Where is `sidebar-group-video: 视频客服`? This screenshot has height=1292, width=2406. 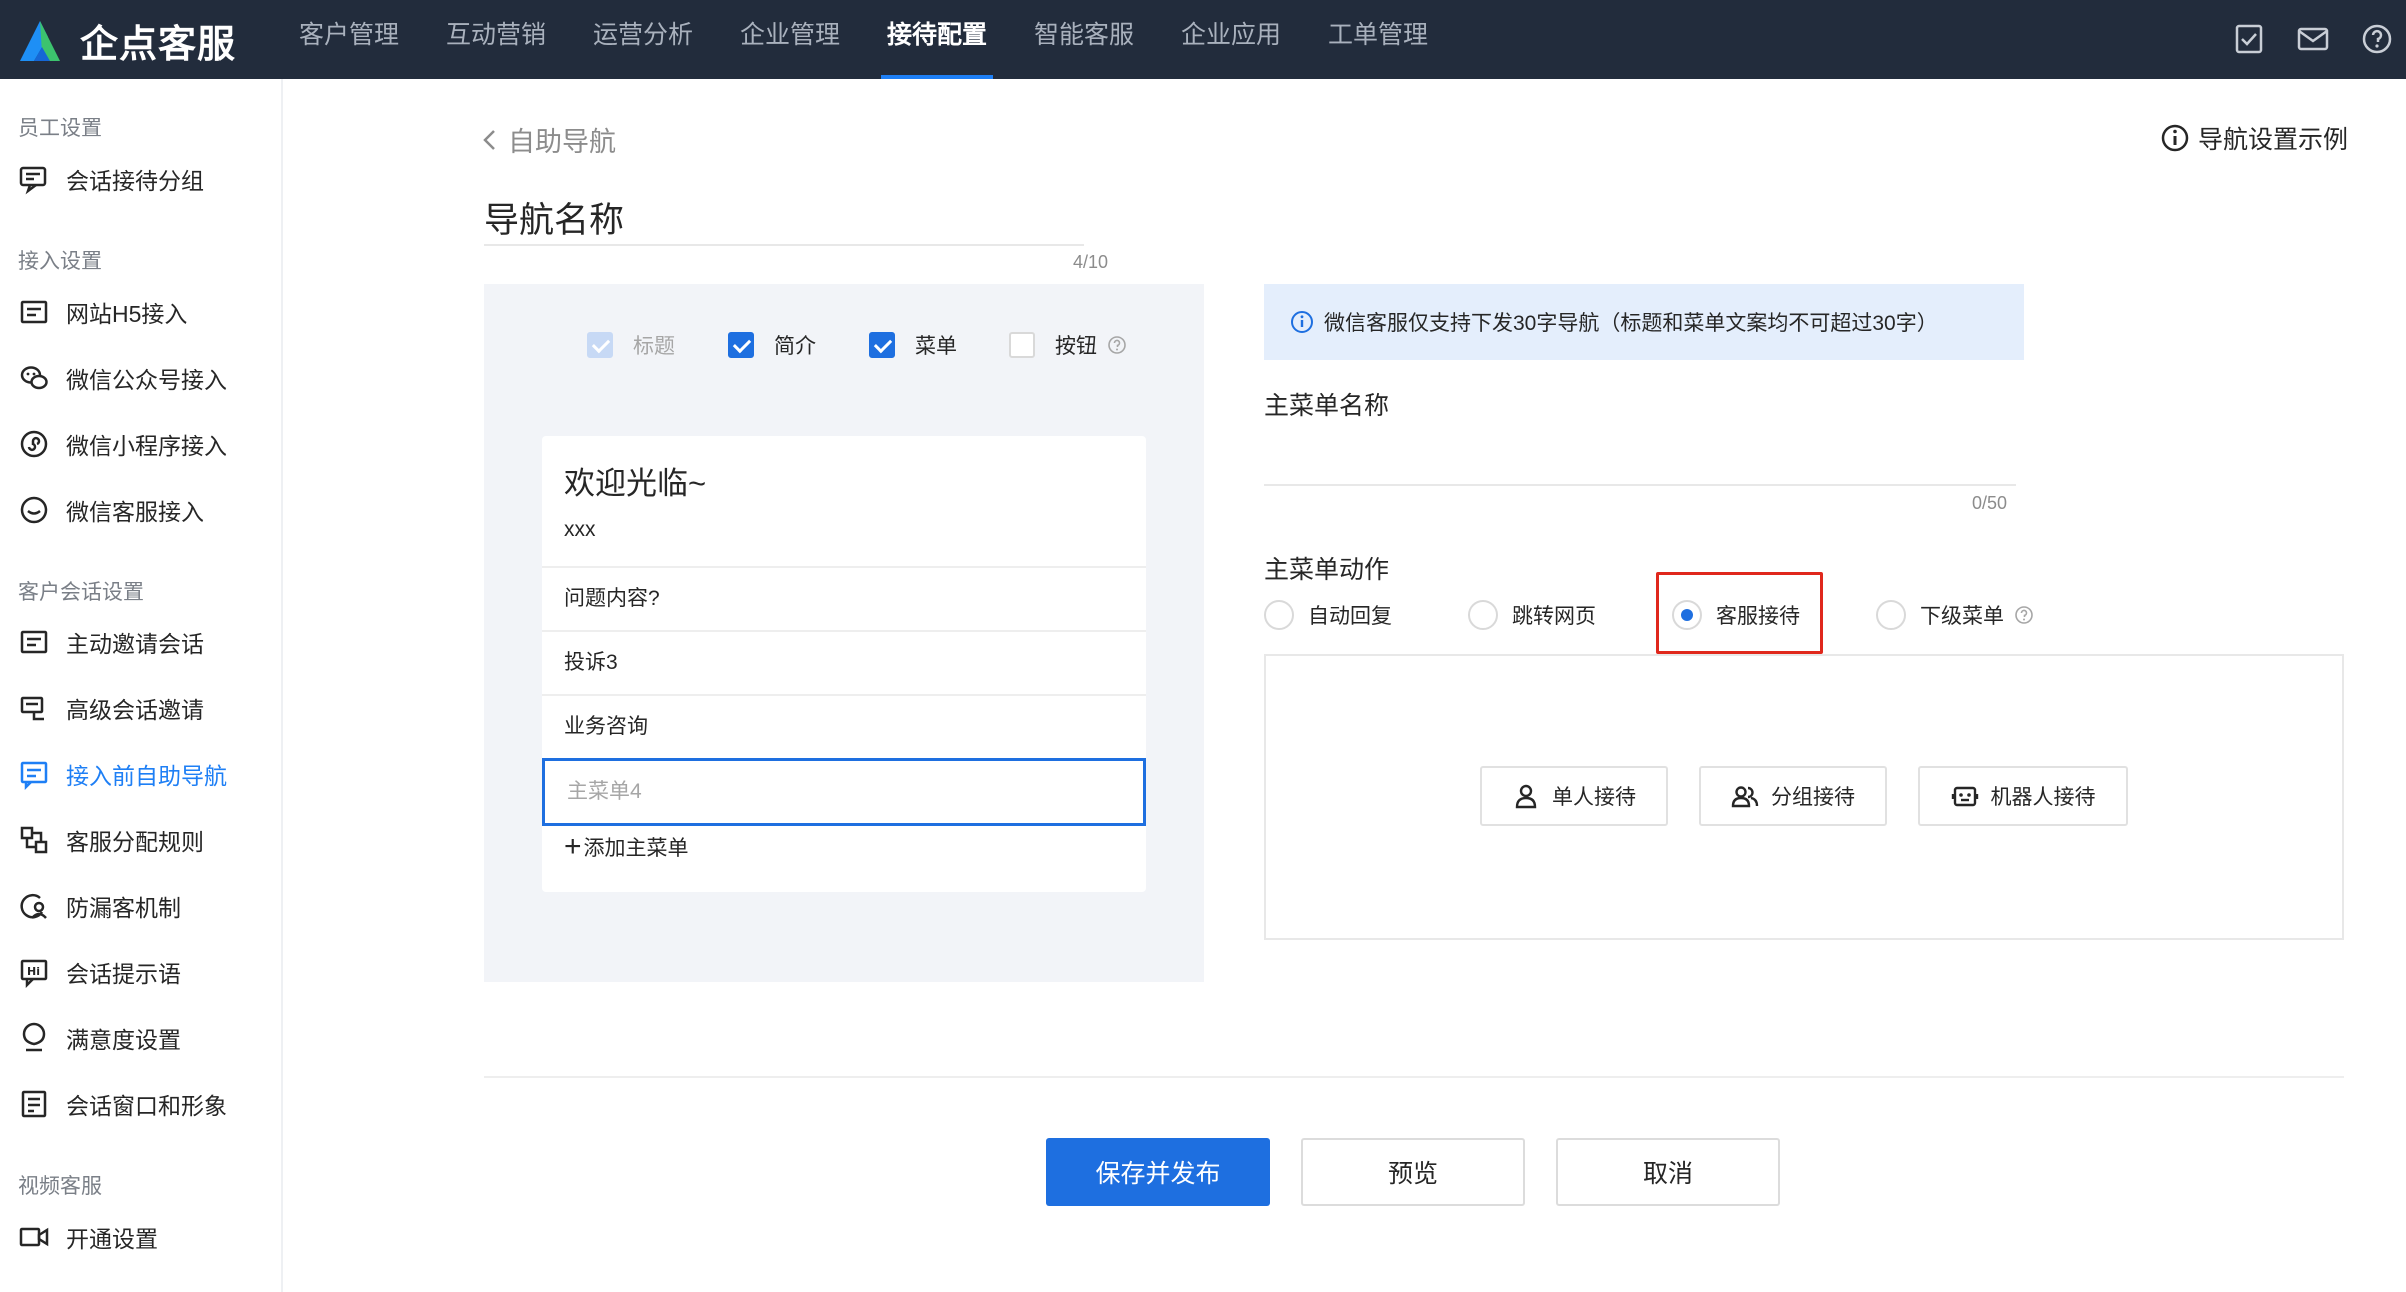 sidebar-group-video: 视频客服 is located at coordinates (60, 1186).